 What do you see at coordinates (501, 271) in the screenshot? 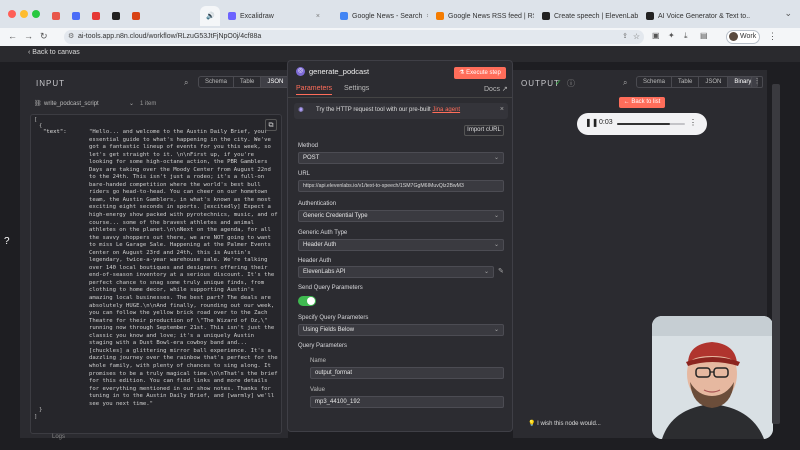
I see `pencil-icon: ✎` at bounding box center [501, 271].